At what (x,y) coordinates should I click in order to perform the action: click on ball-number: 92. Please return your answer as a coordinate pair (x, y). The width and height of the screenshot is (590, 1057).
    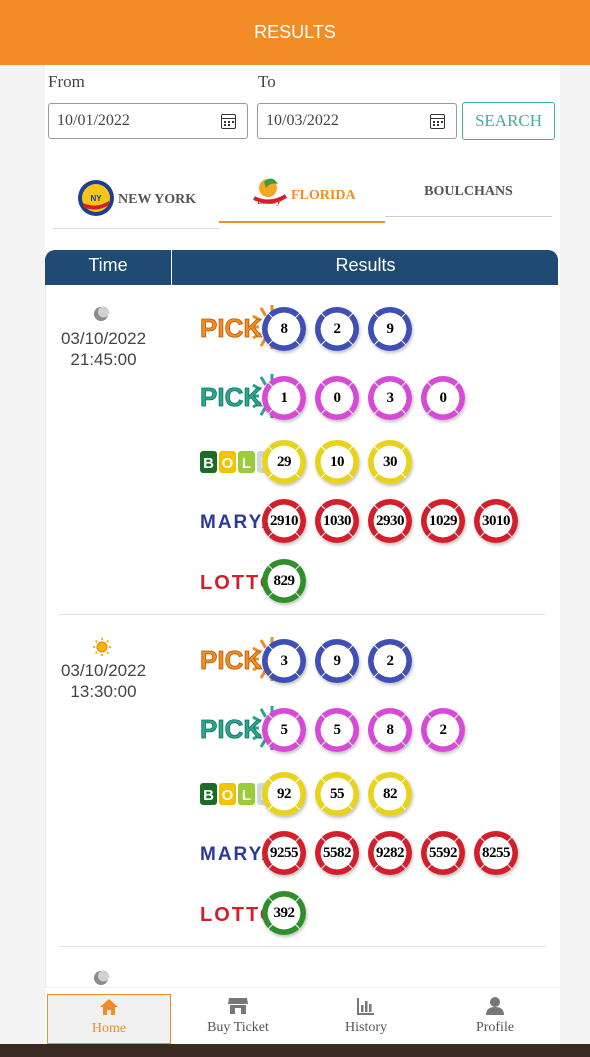
    Looking at the image, I should click on (284, 794).